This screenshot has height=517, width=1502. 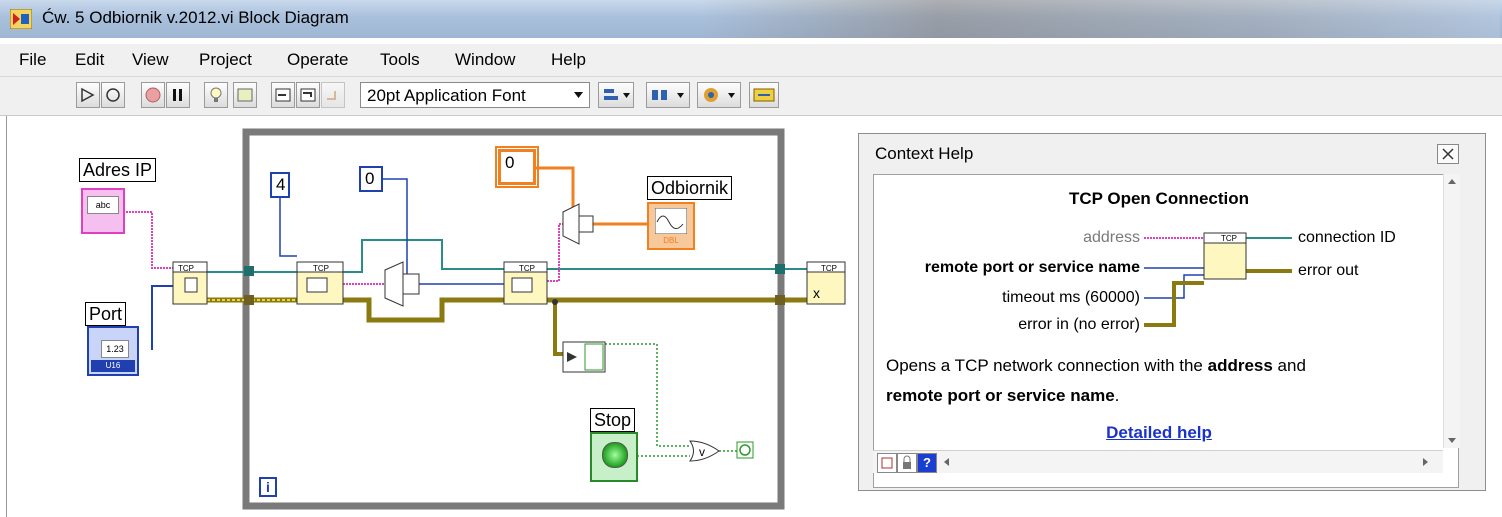 What do you see at coordinates (1111, 237) in the screenshot?
I see `term-address: address` at bounding box center [1111, 237].